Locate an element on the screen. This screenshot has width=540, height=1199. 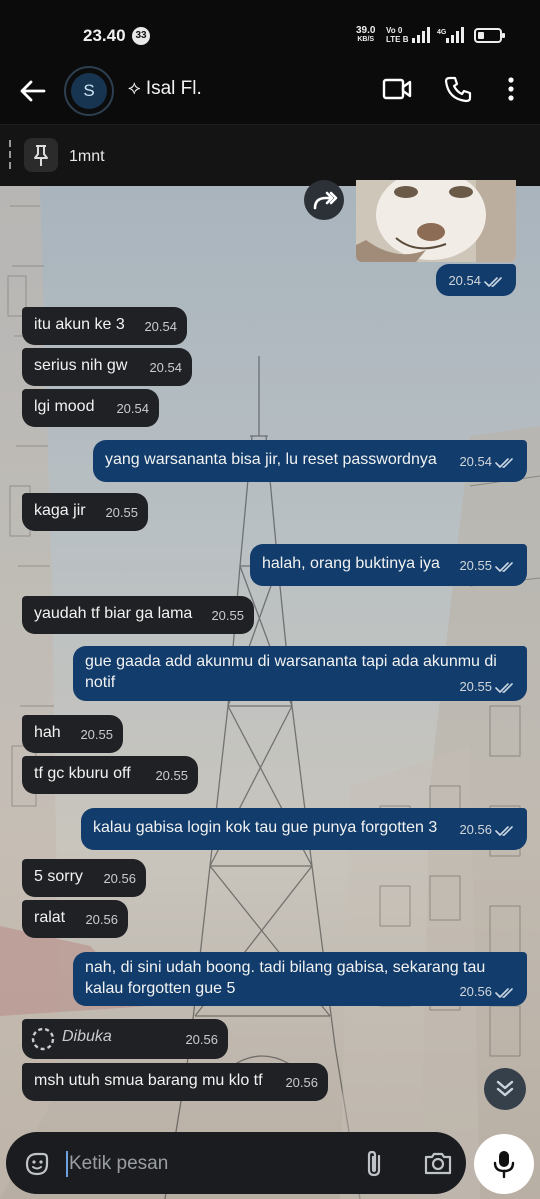
network-type-label: 4G is located at coordinates (442, 32).